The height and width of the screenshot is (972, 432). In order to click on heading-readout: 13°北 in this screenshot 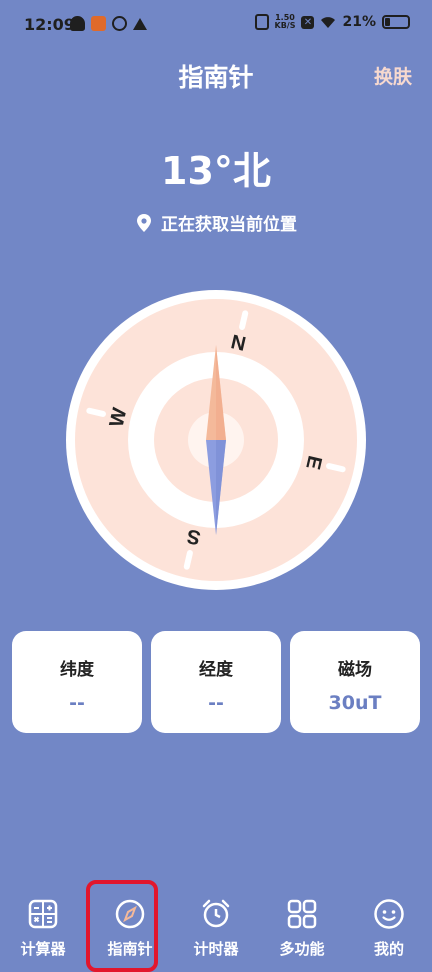, I will do `click(216, 171)`.